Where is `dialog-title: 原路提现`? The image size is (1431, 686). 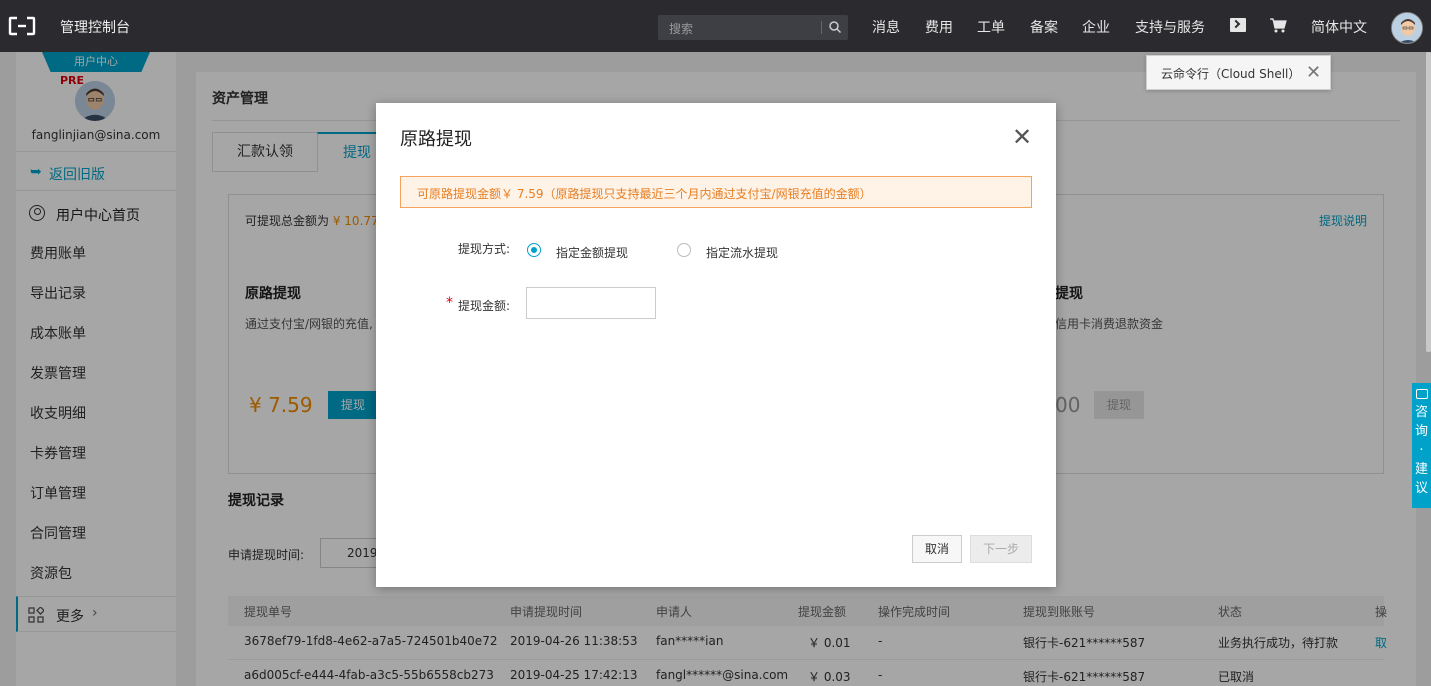
dialog-title: 原路提现 is located at coordinates (436, 139).